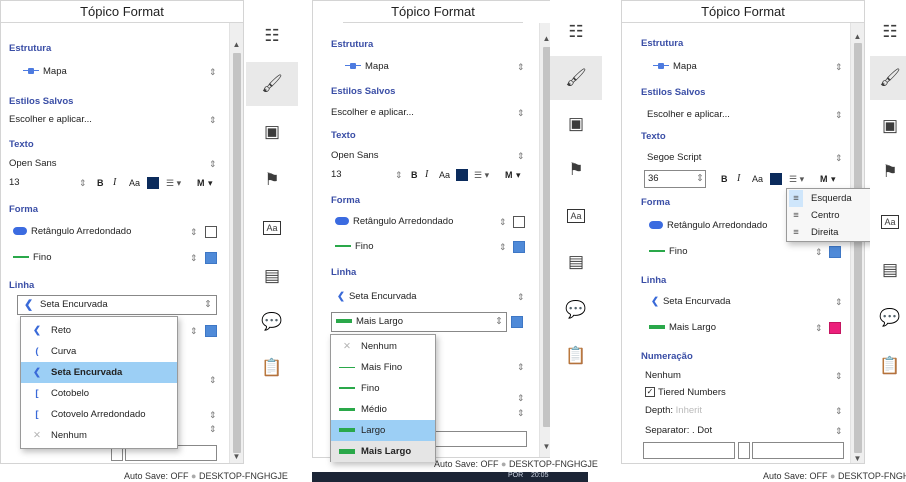 This screenshot has width=906, height=482. Describe the element at coordinates (99, 393) in the screenshot. I see `line-option-cotobelo: [Cotobelo` at that location.